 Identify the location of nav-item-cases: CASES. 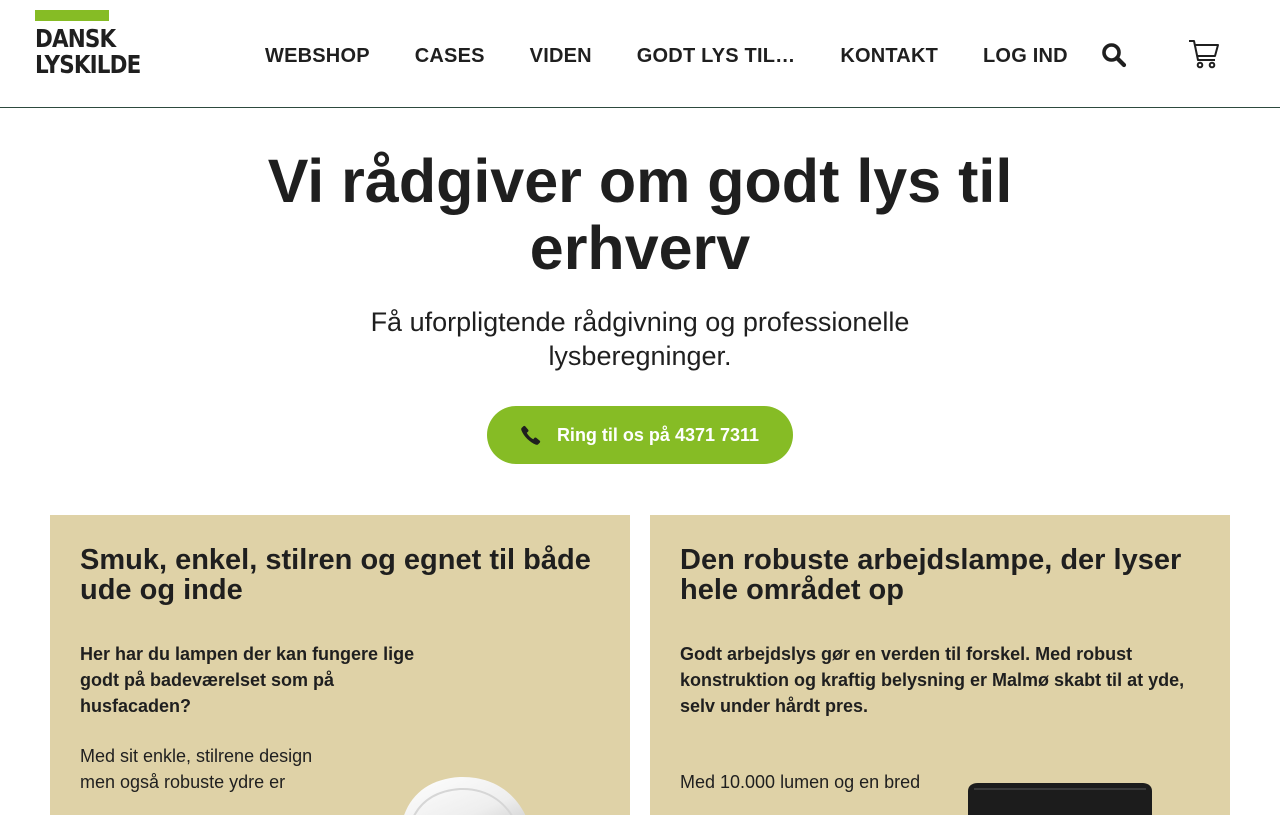
(450, 56).